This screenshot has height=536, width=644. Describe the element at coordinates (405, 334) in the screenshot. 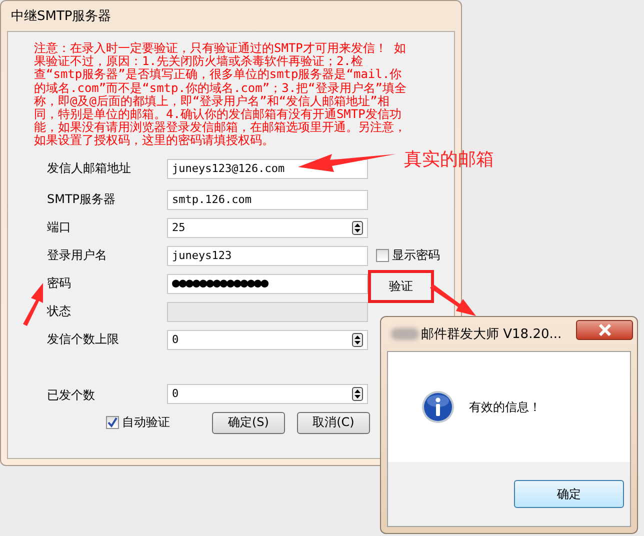

I see `blurred-icon` at that location.